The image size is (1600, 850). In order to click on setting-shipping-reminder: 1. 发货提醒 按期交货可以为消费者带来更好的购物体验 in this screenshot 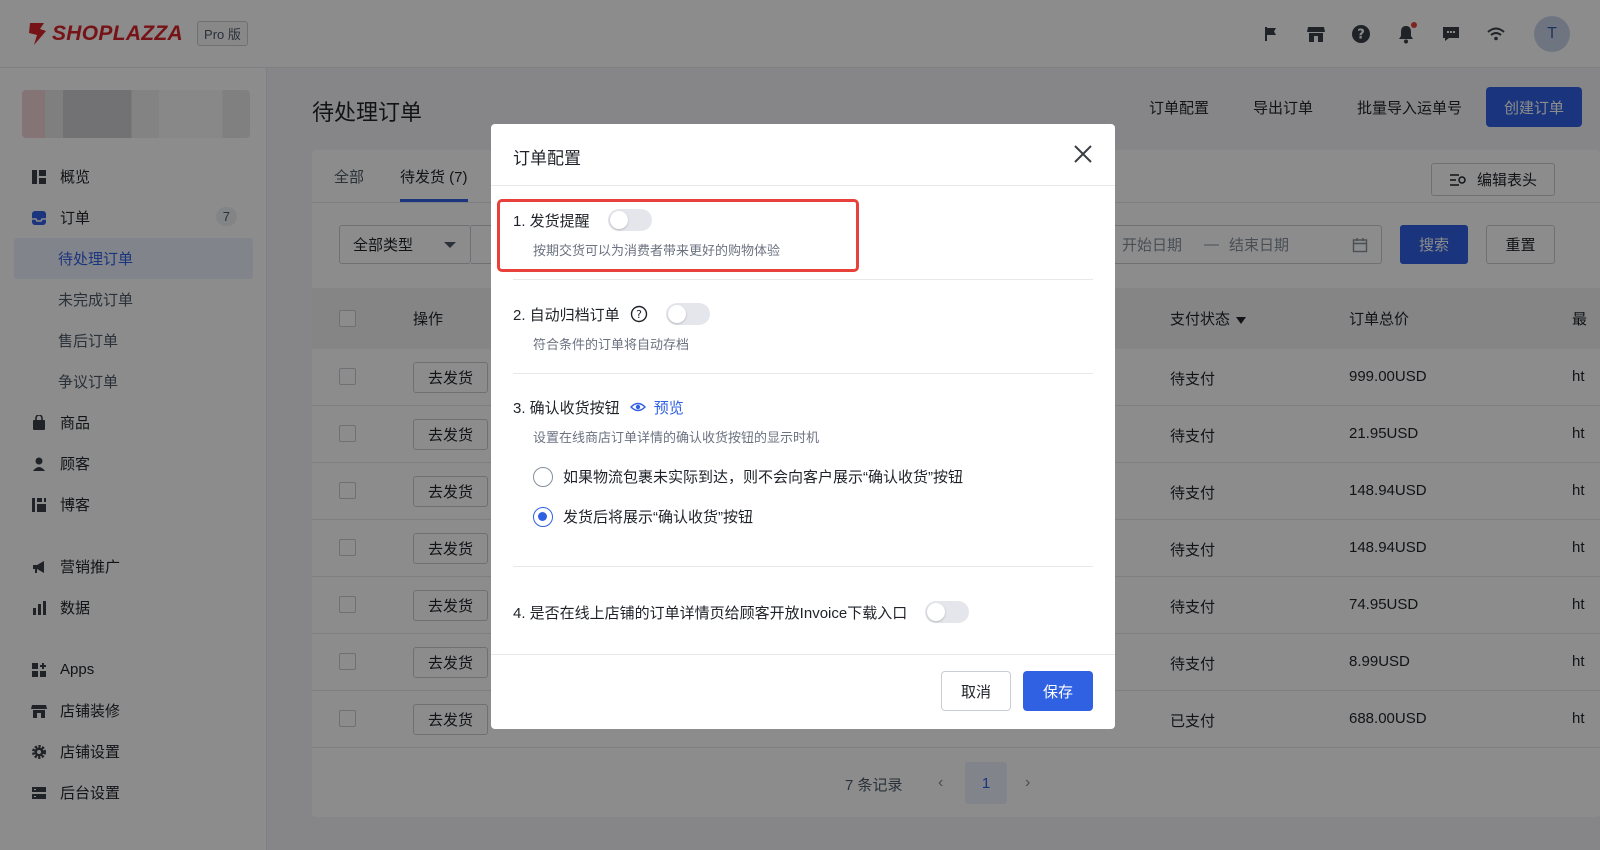, I will do `click(803, 233)`.